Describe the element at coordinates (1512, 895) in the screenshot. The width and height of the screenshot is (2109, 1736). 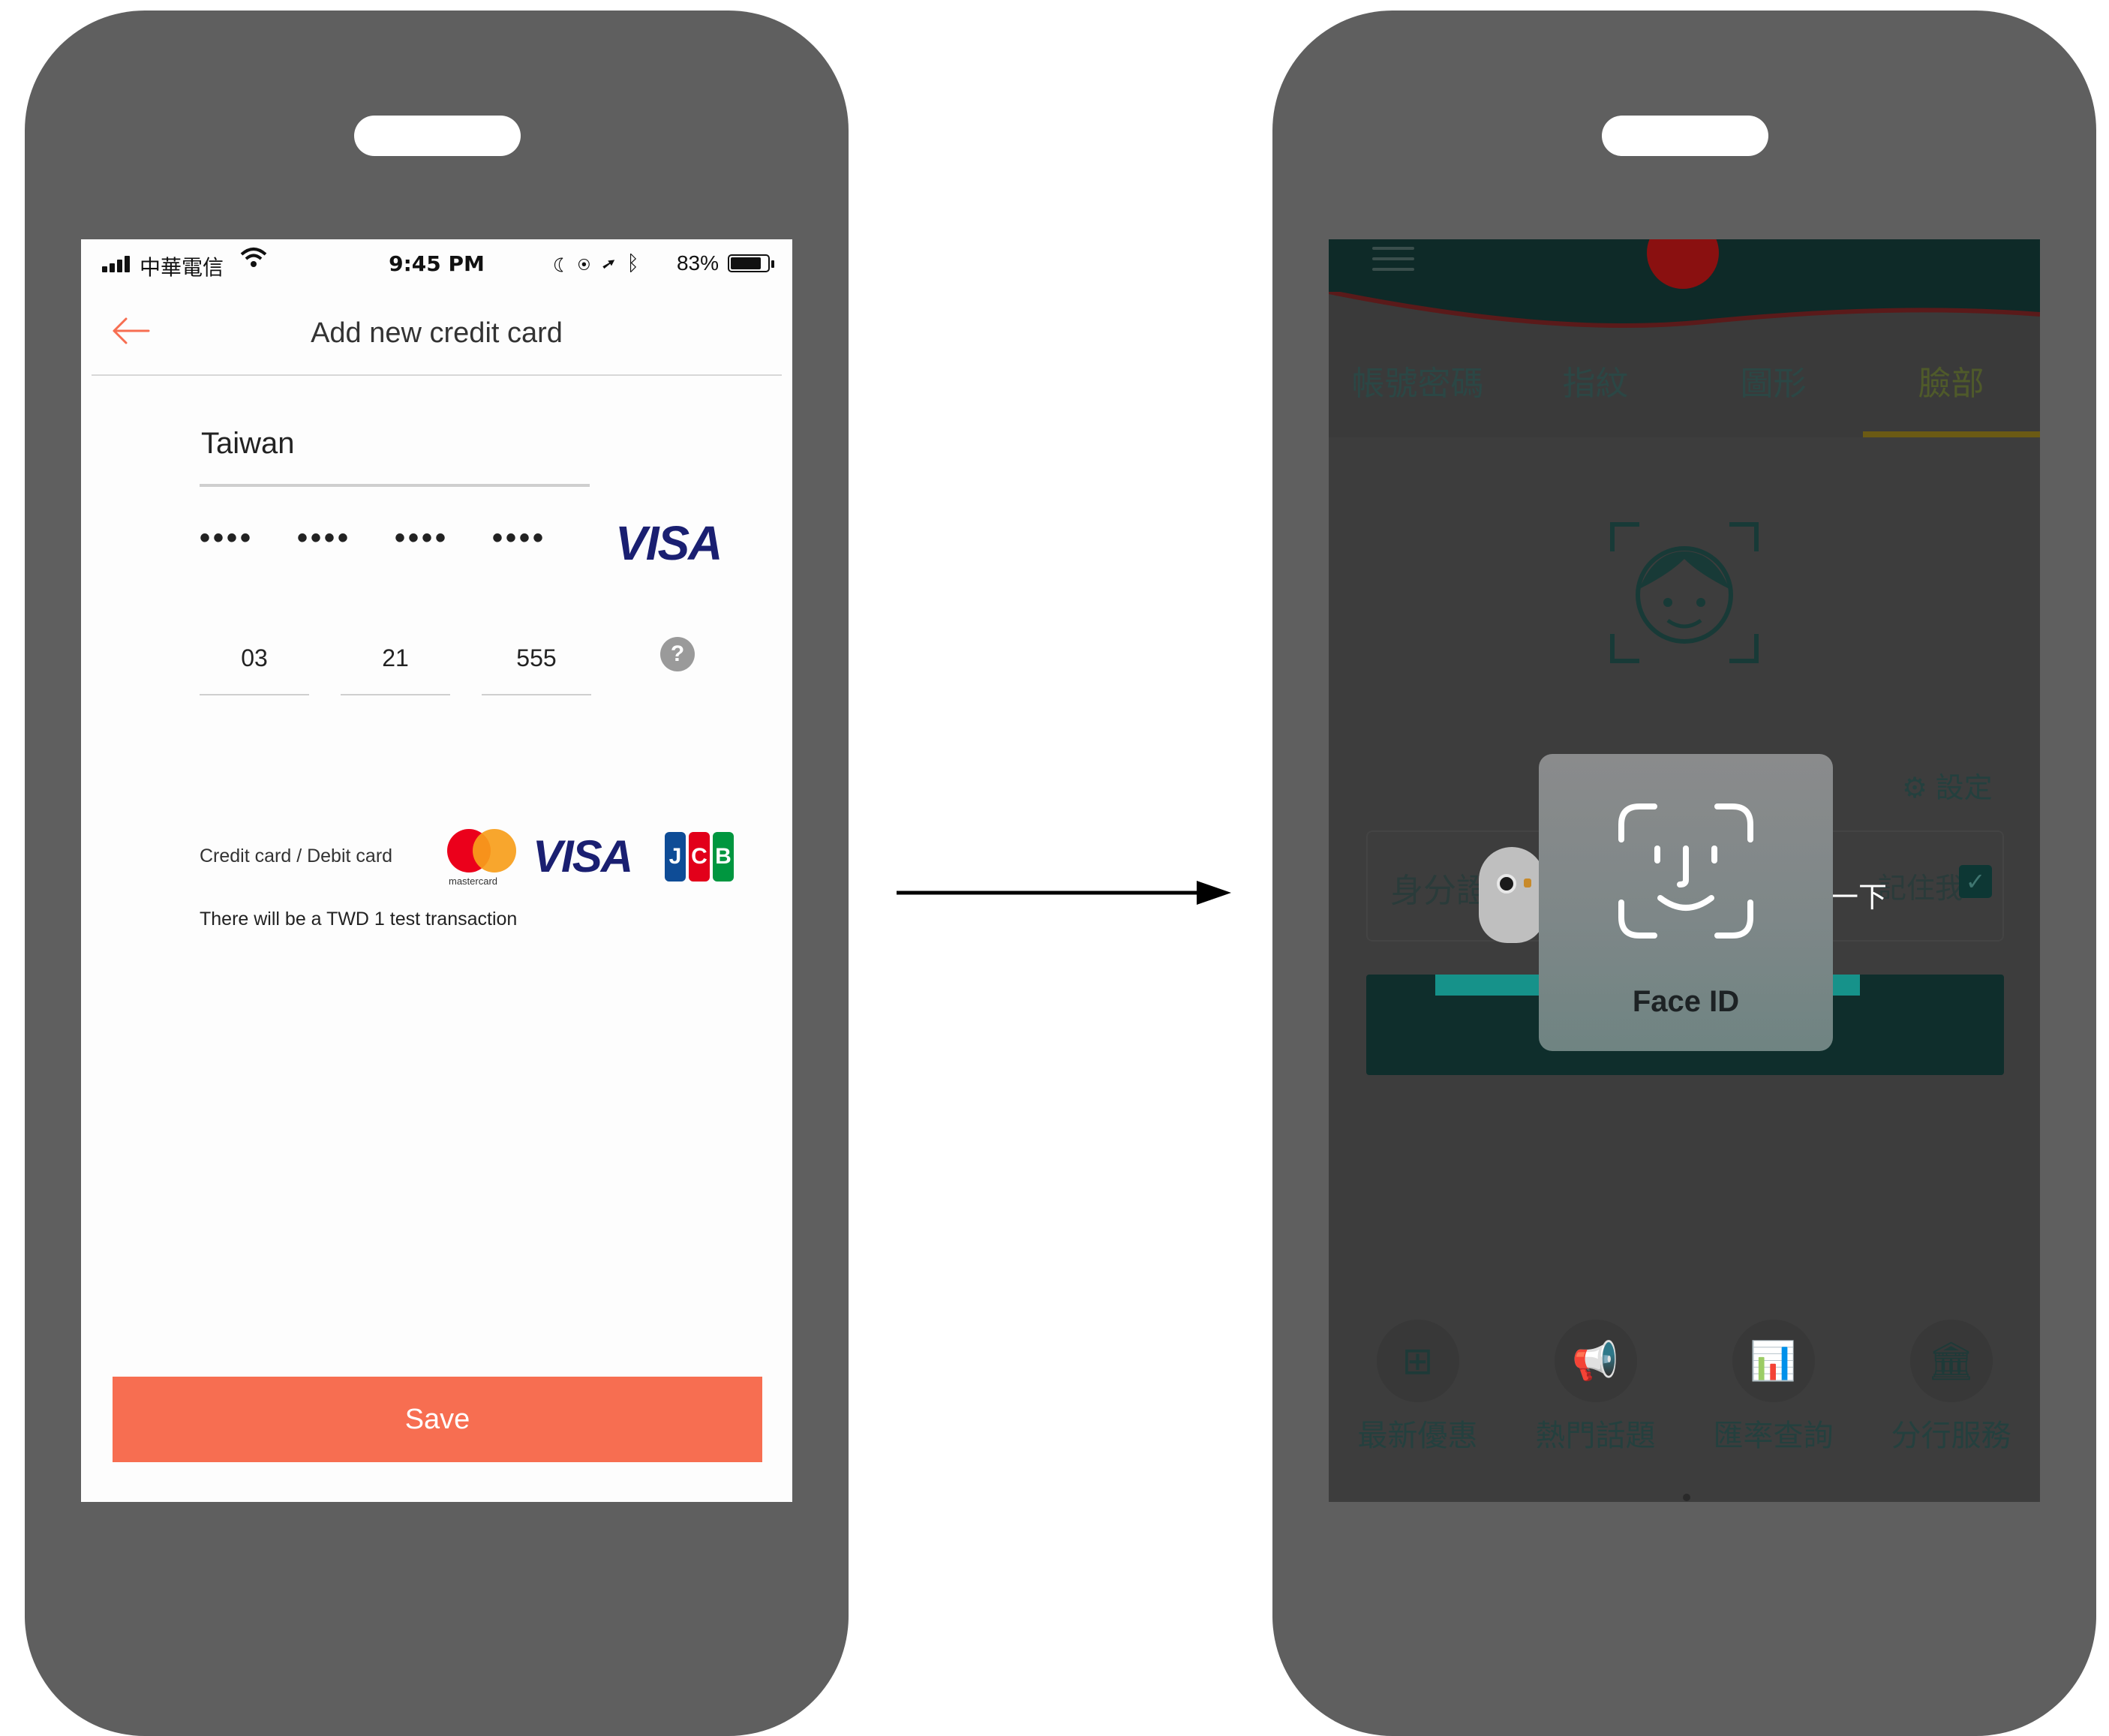
I see `owl-mascot` at that location.